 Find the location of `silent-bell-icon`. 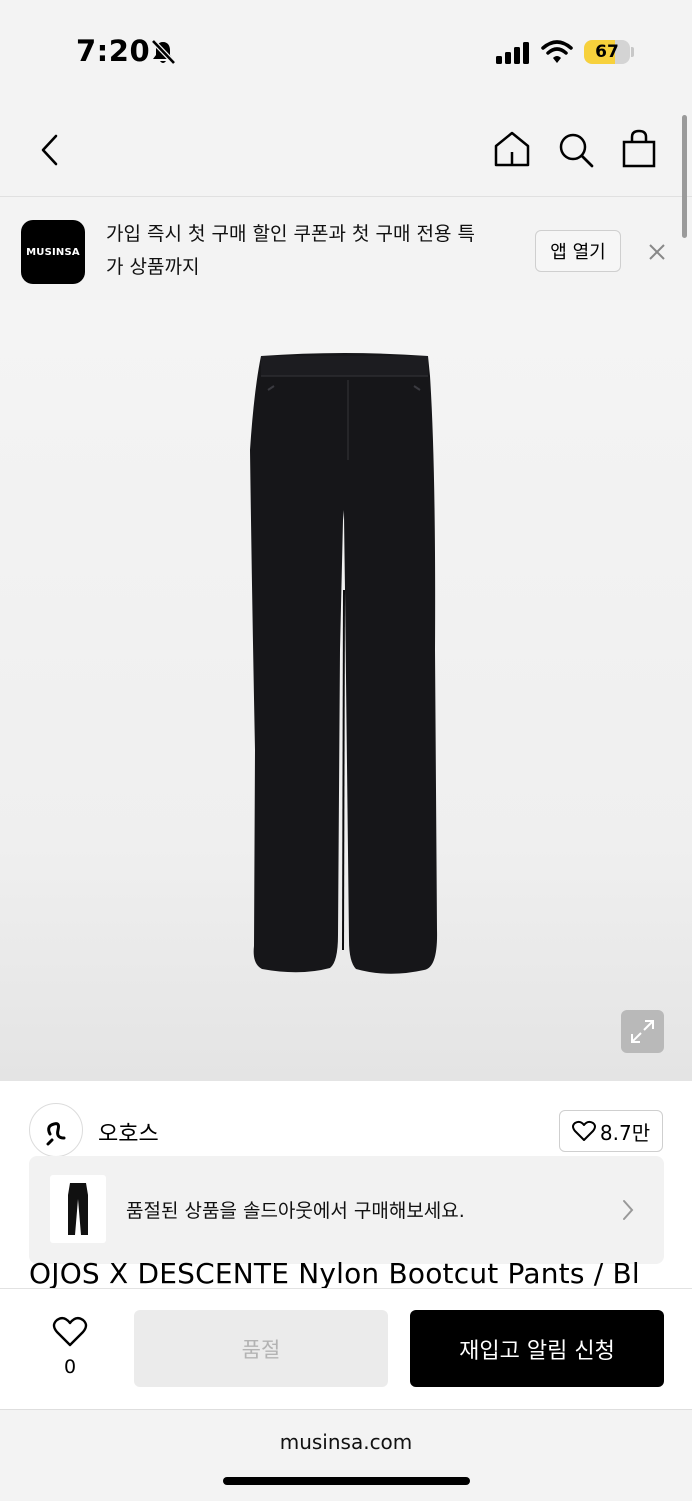

silent-bell-icon is located at coordinates (163, 52).